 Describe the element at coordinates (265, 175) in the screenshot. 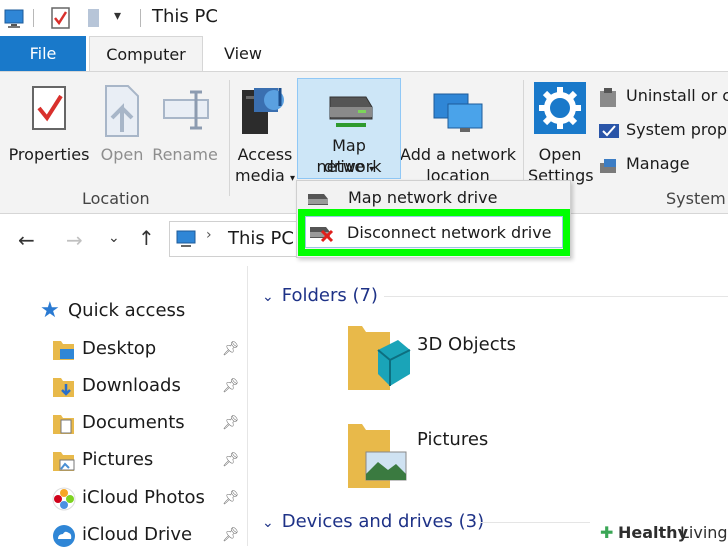

I see `access-media-label-line2: media ▾` at that location.